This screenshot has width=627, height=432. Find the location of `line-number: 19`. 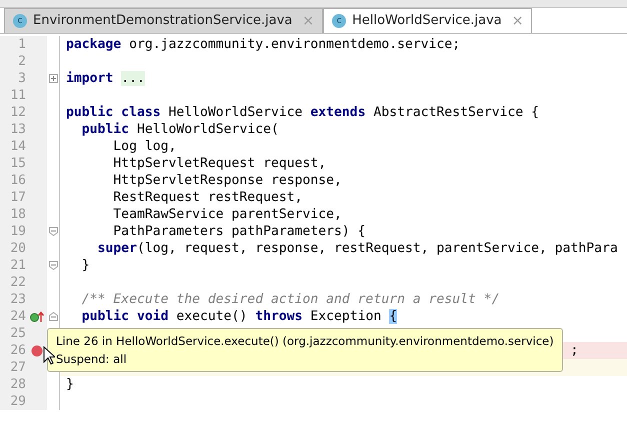

line-number: 19 is located at coordinates (17, 231).